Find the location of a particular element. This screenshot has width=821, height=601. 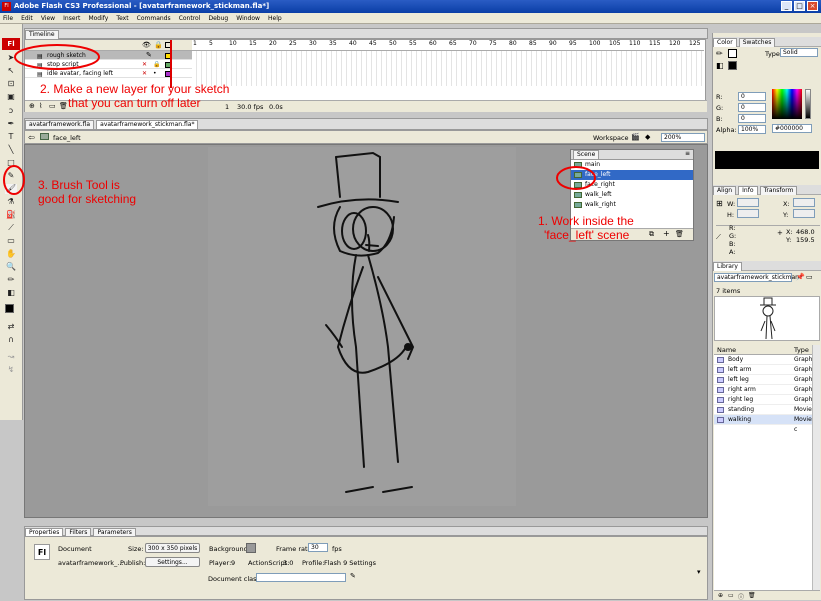

fill-color-swatch is located at coordinates (732, 65).